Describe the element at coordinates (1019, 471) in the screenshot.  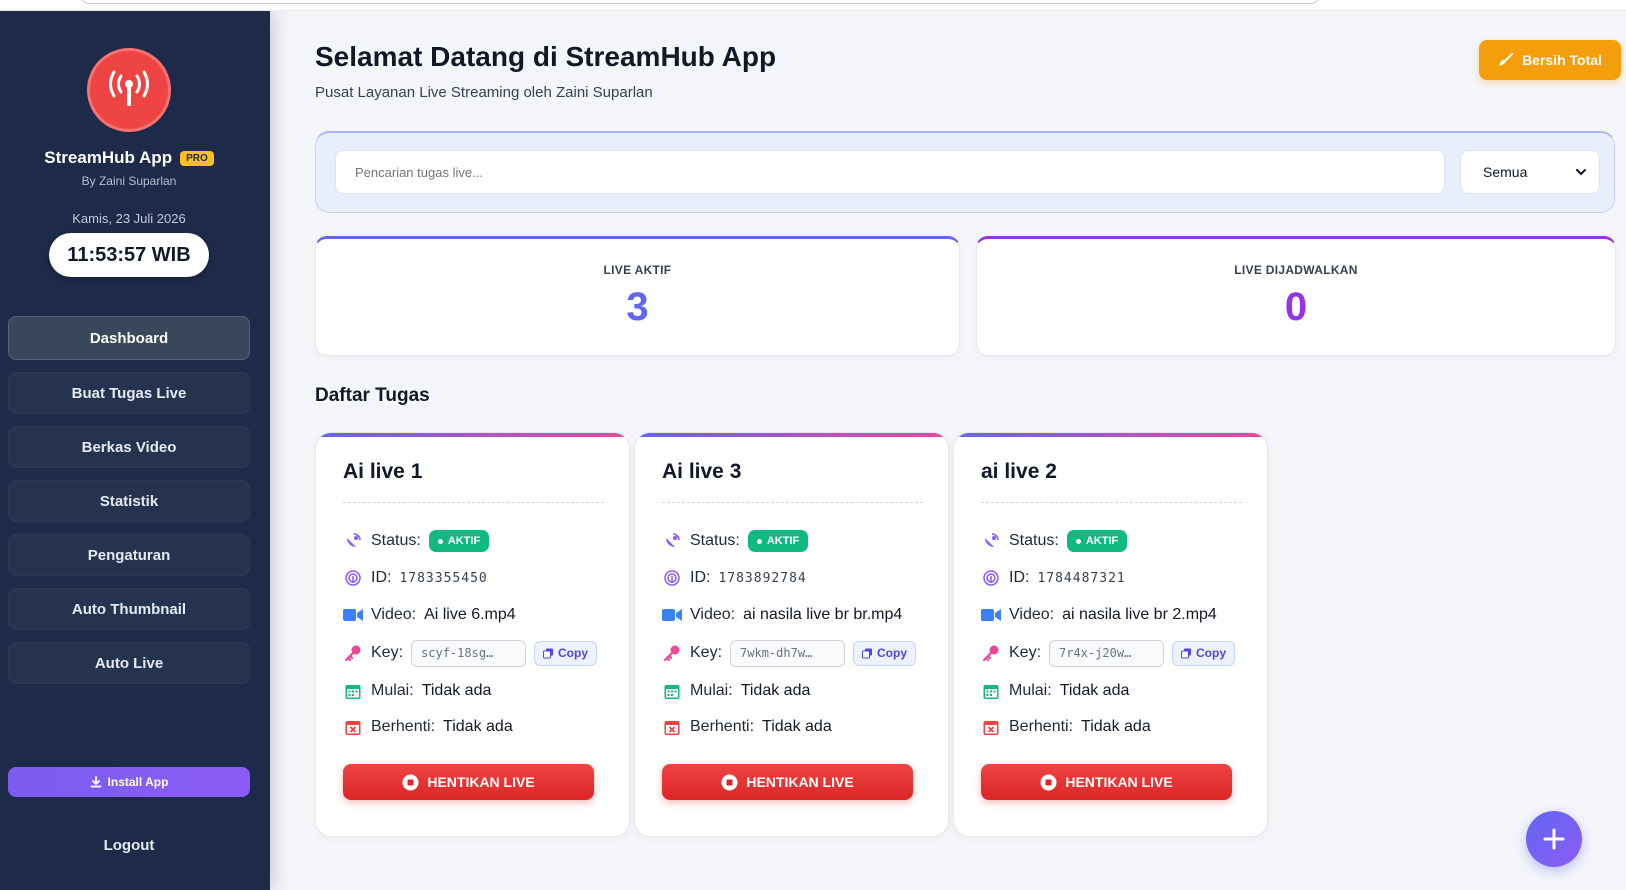
I see `task-title: ai live 2` at that location.